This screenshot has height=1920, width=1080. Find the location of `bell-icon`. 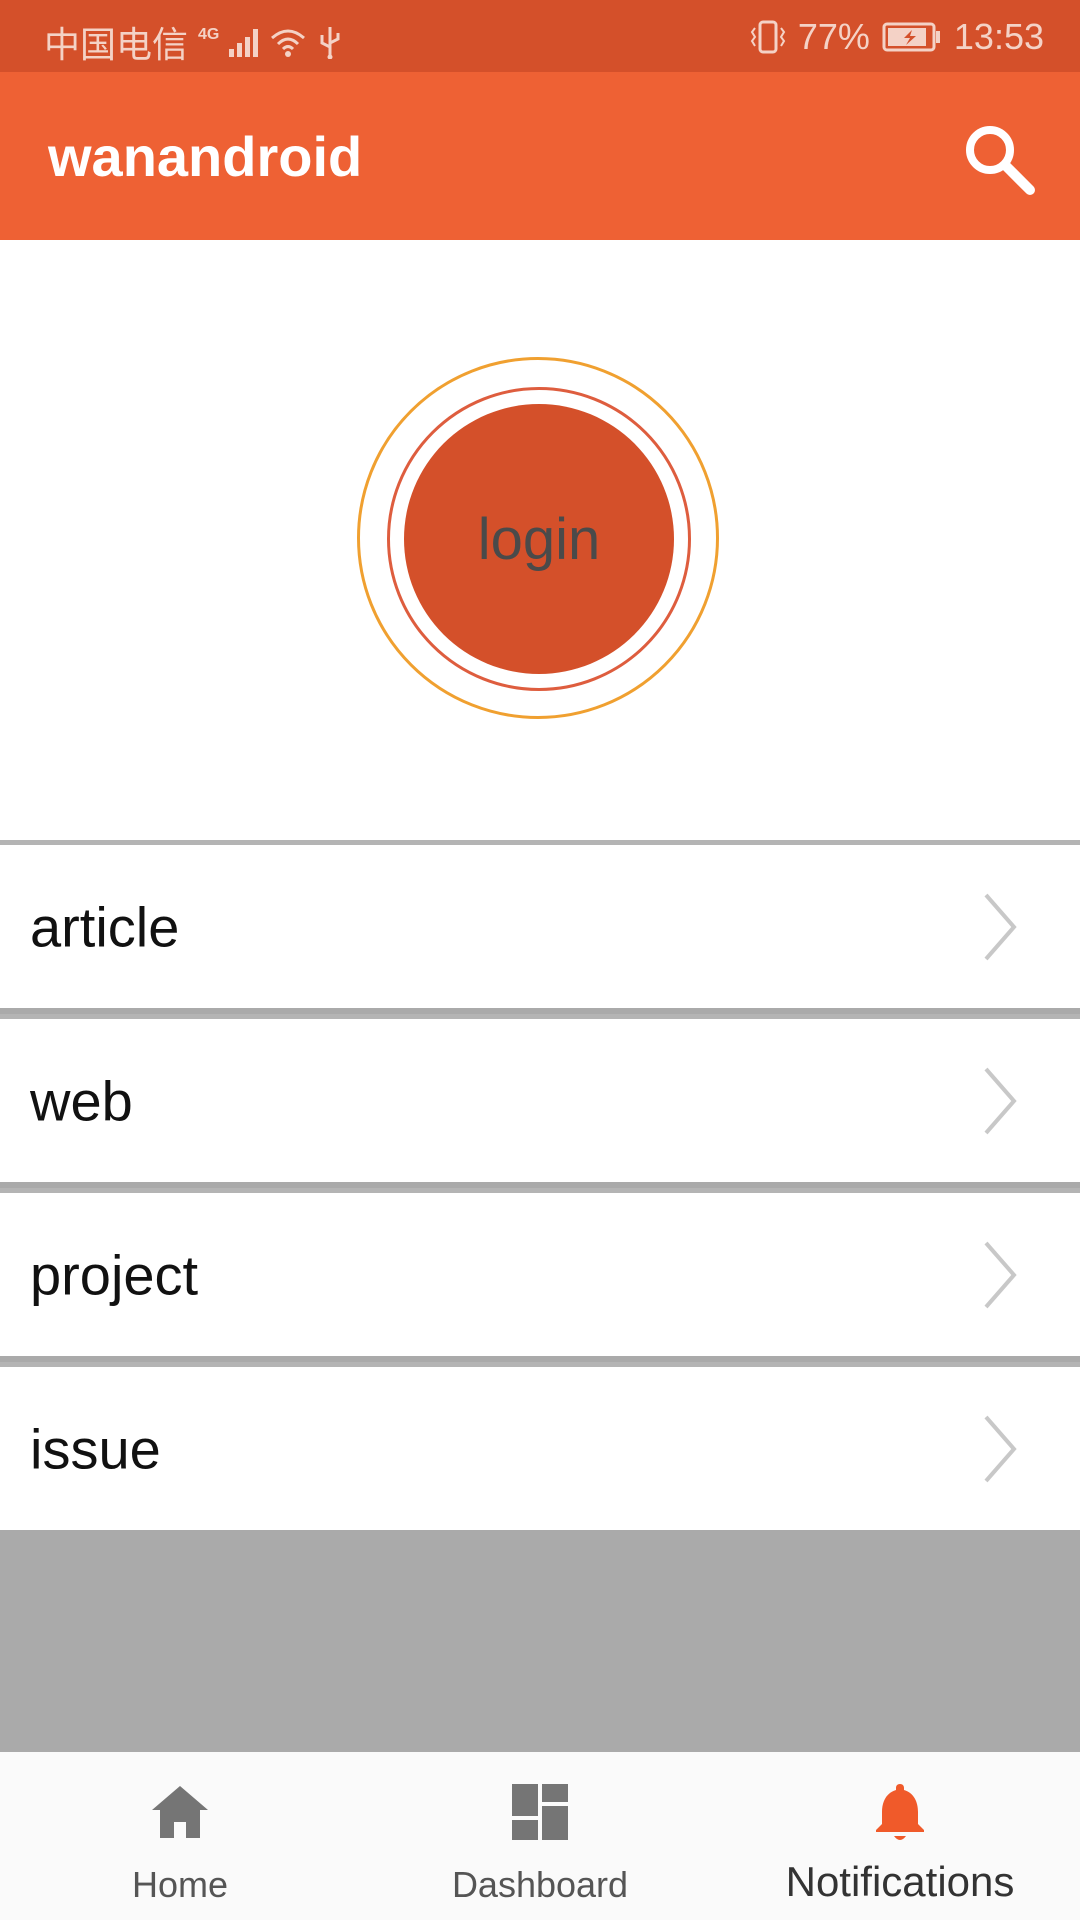

bell-icon is located at coordinates (900, 1812).